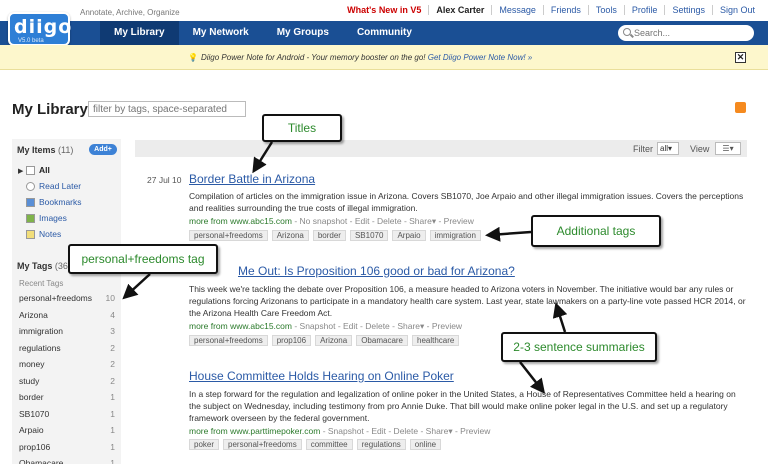 The height and width of the screenshot is (464, 768). Describe the element at coordinates (67, 381) in the screenshot. I see `sidebar-tag-row: study 2` at that location.